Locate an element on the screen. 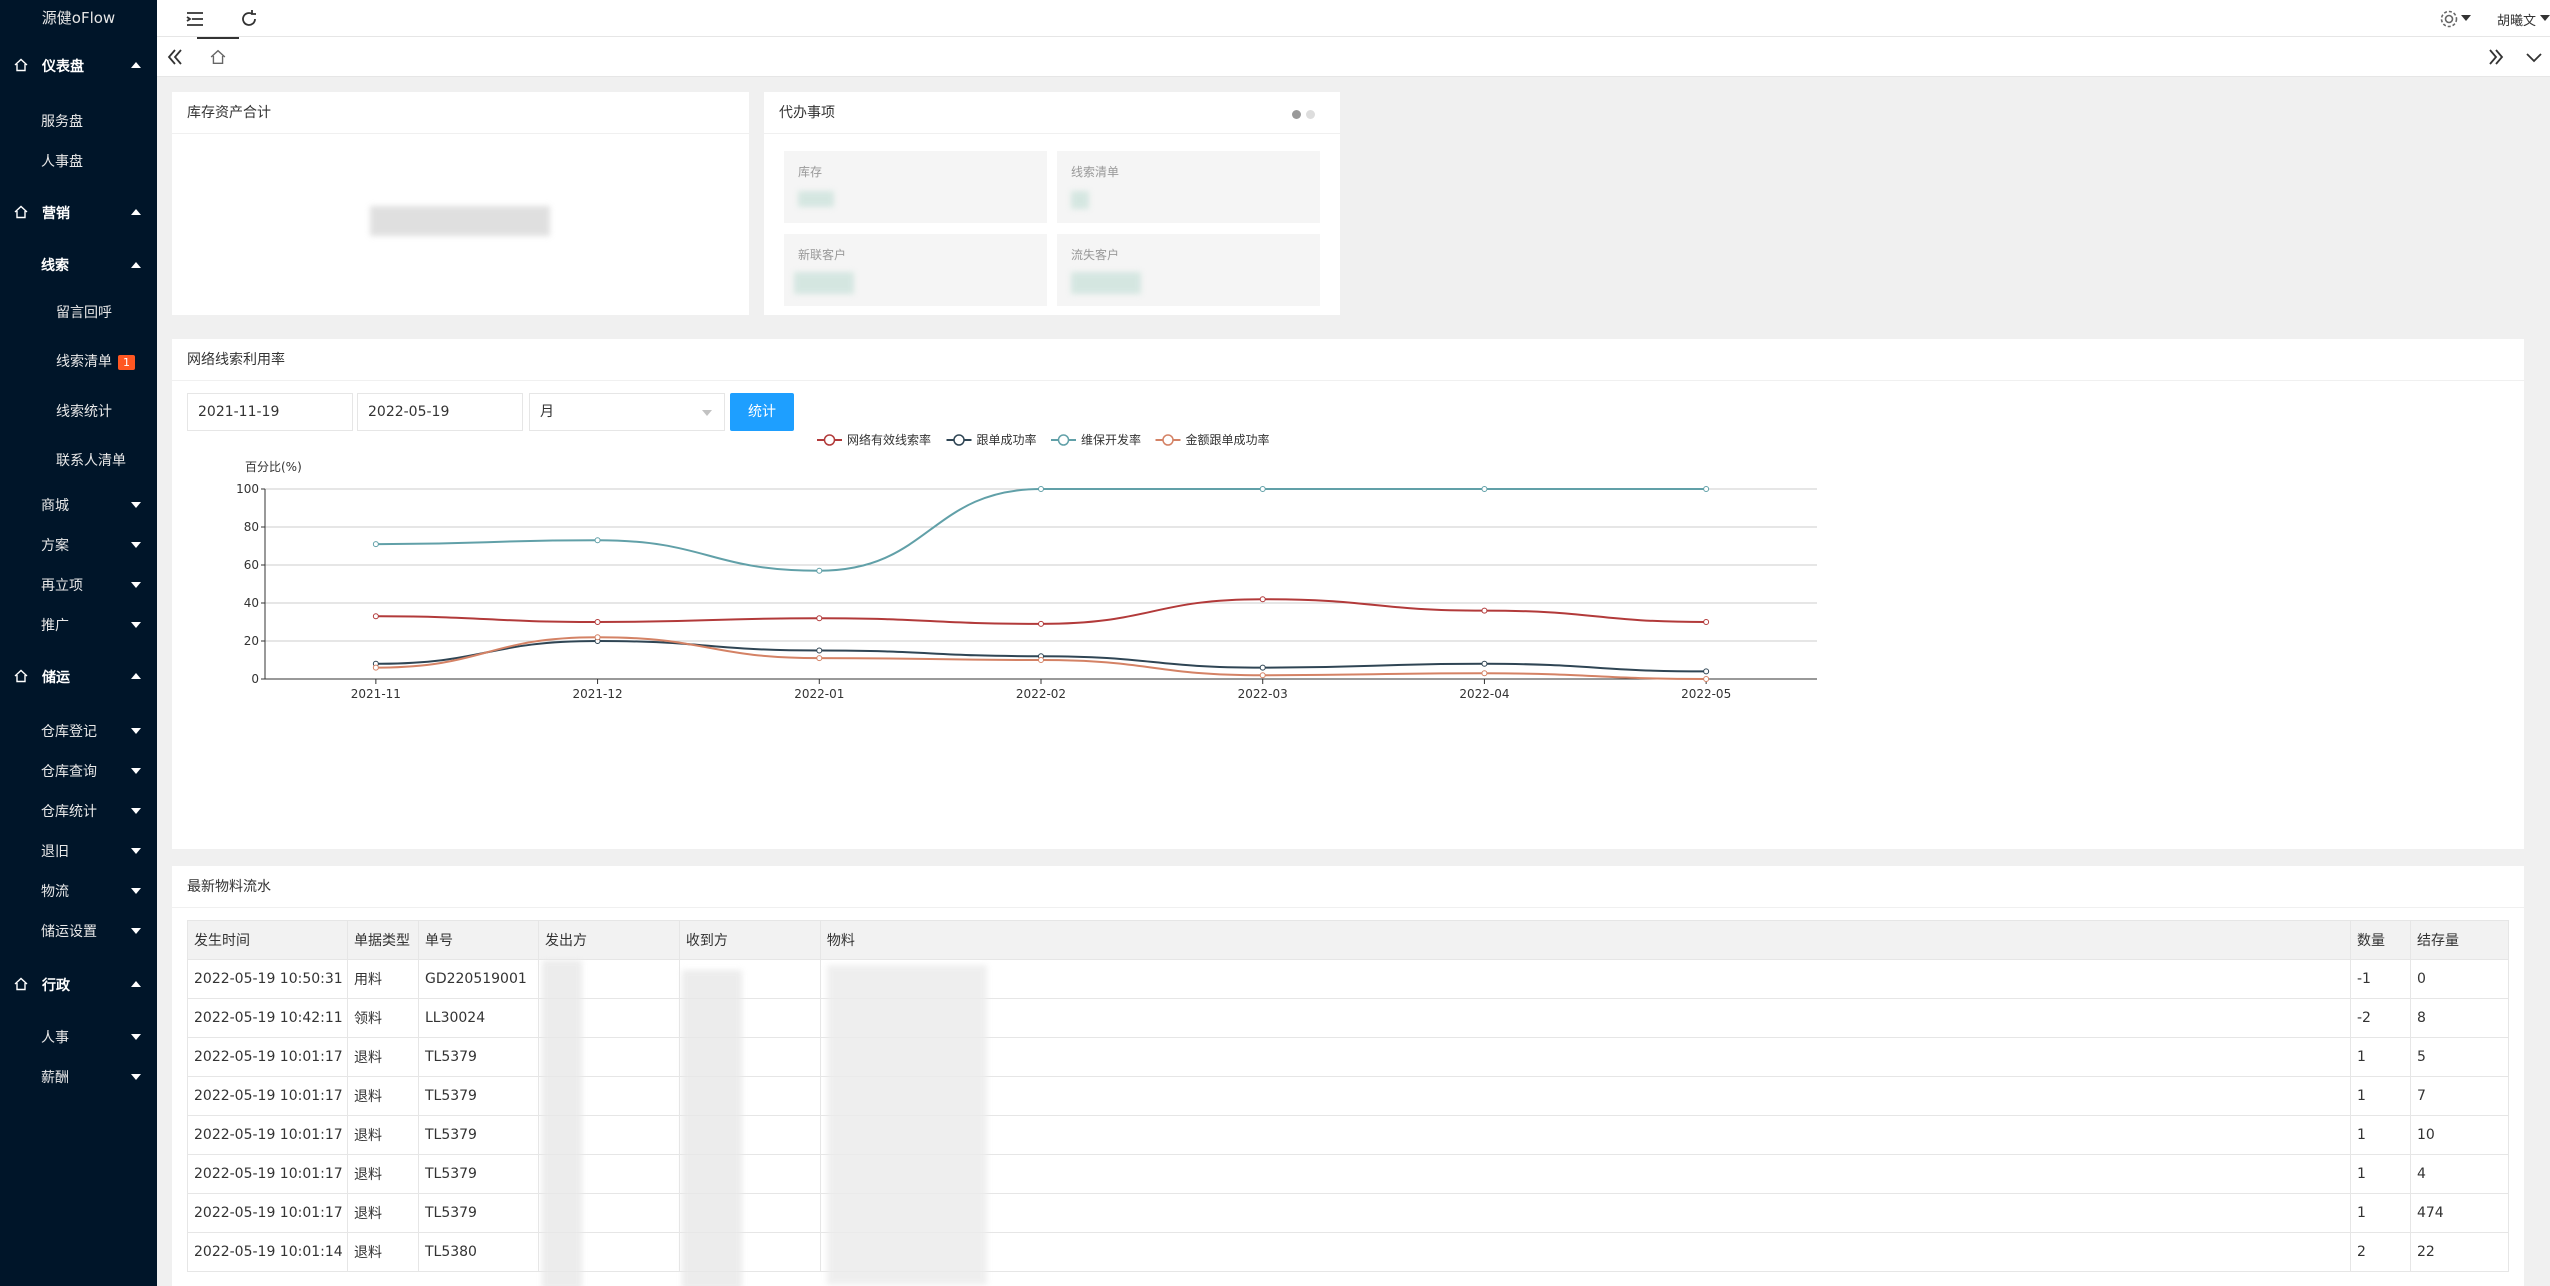 This screenshot has width=2550, height=1286. table-row: 2022-05-19 10:01:17 退料 TL5379 1 474 is located at coordinates (1348, 1213).